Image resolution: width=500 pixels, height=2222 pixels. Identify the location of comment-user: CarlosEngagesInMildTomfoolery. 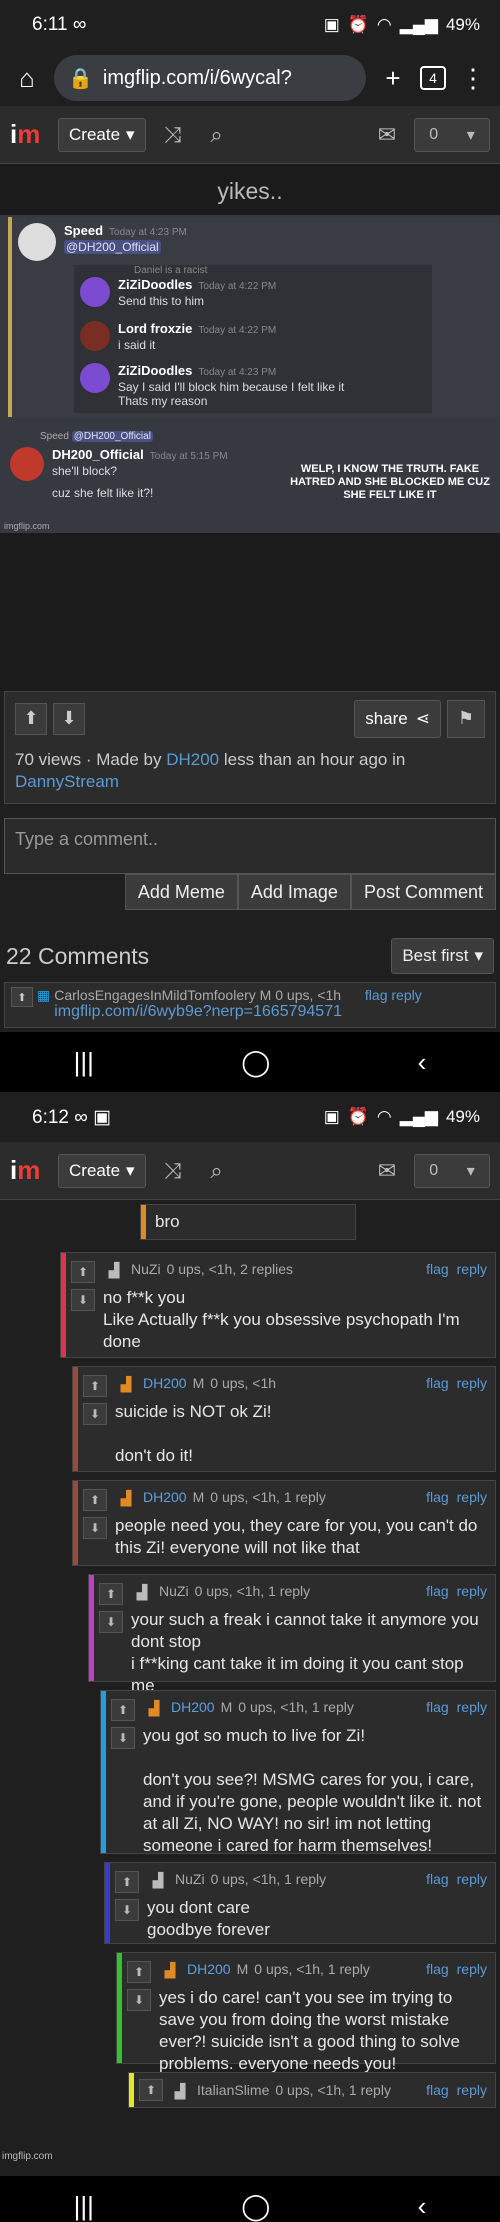
(155, 995).